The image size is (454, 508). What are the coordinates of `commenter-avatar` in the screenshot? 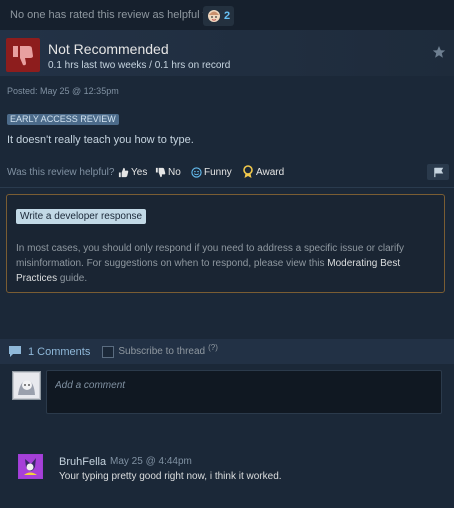 It's located at (30, 466).